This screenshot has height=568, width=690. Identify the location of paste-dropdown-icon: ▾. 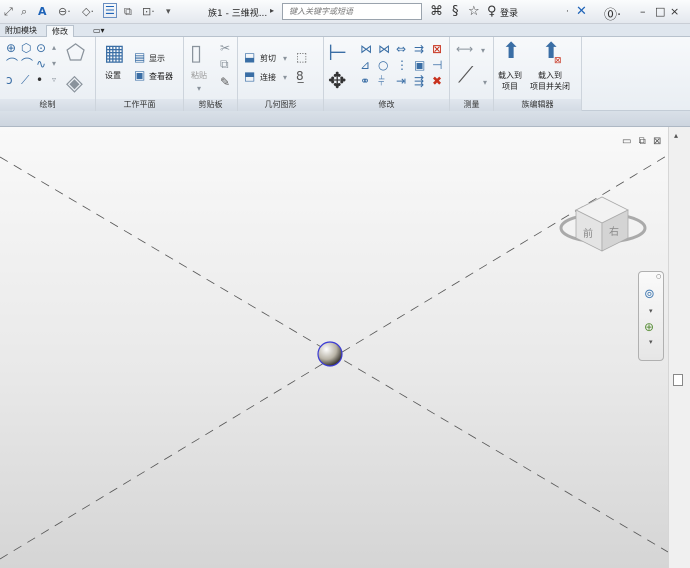
(199, 89).